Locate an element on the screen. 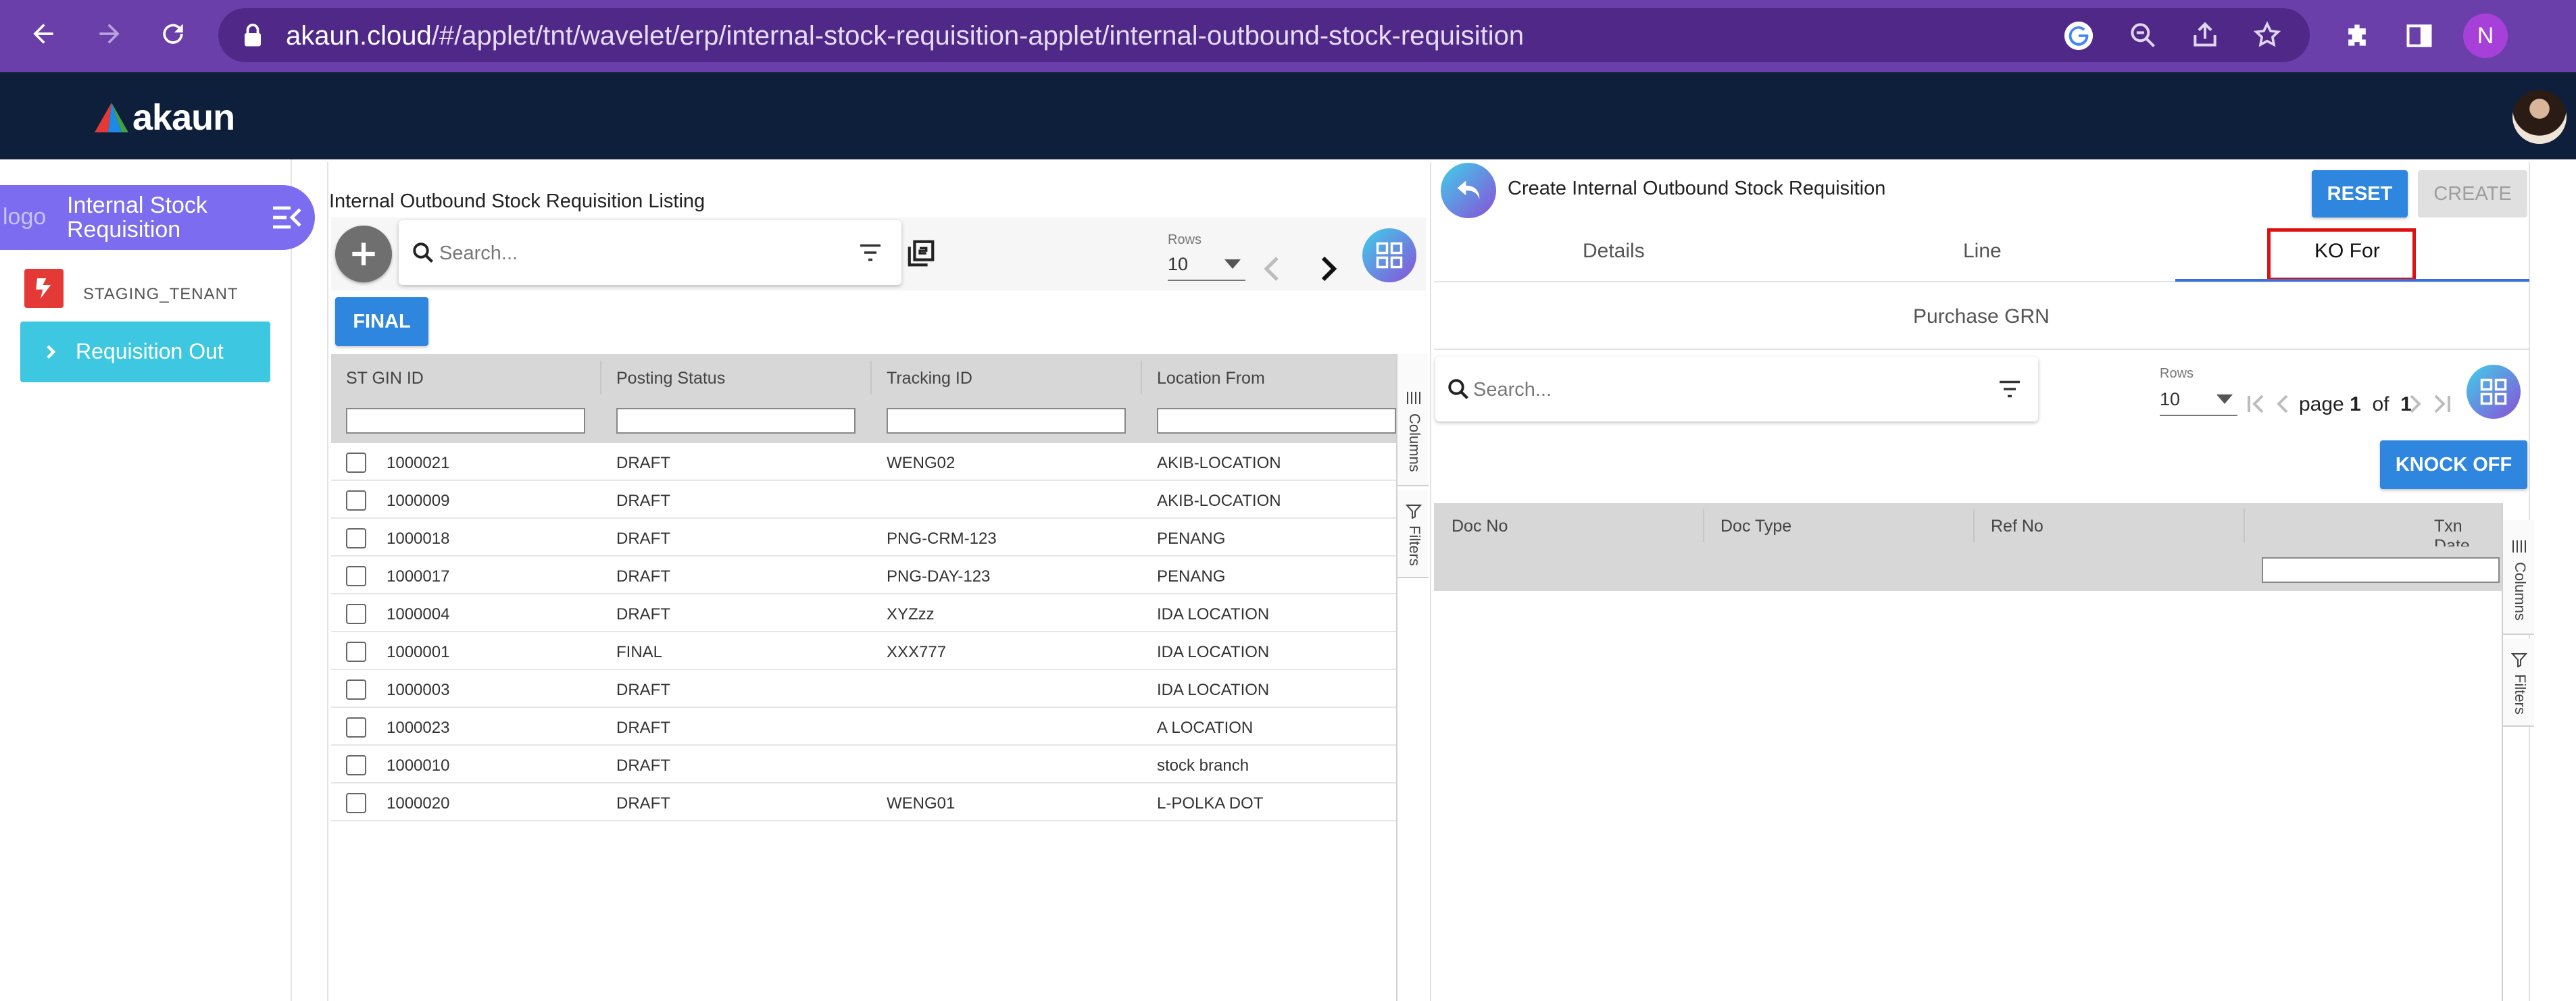 The image size is (2576, 1001). filter-st-gin-id is located at coordinates (466, 421).